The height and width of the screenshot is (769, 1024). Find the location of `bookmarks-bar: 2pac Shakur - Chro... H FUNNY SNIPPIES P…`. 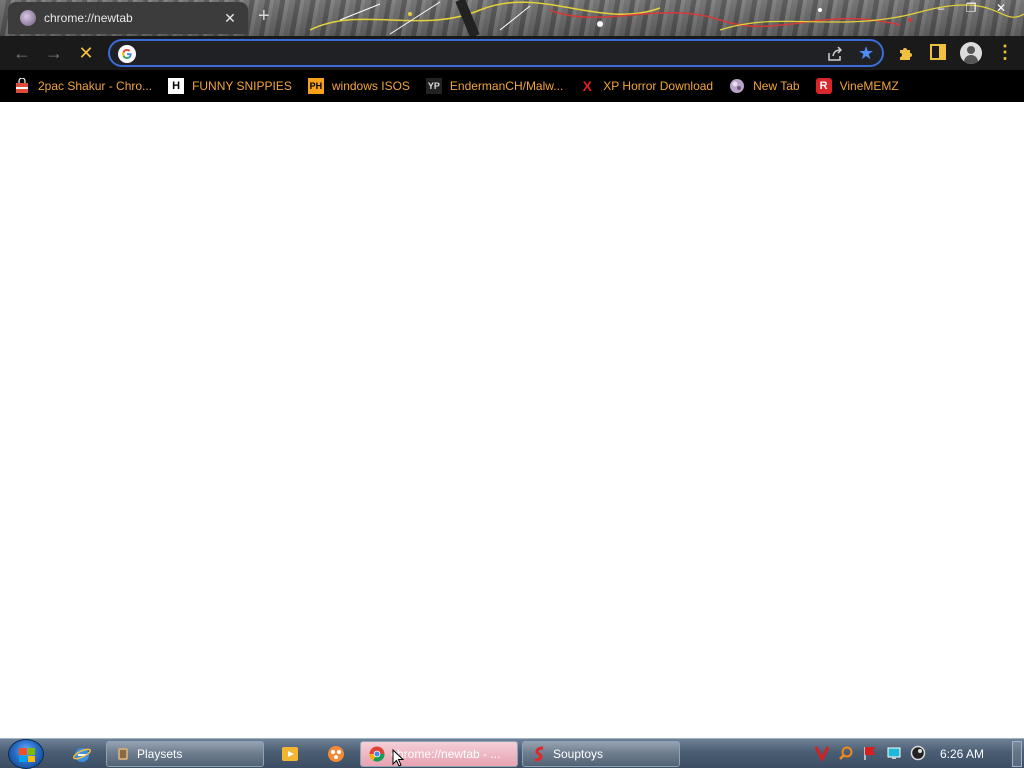

bookmarks-bar: 2pac Shakur - Chro... H FUNNY SNIPPIES P… is located at coordinates (512, 86).